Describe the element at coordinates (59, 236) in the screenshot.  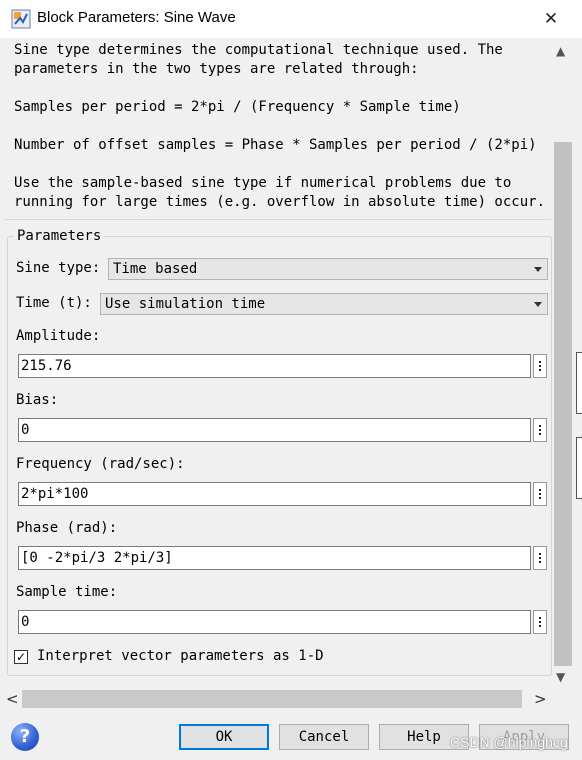
I see `parameters-group-title: Parameters` at that location.